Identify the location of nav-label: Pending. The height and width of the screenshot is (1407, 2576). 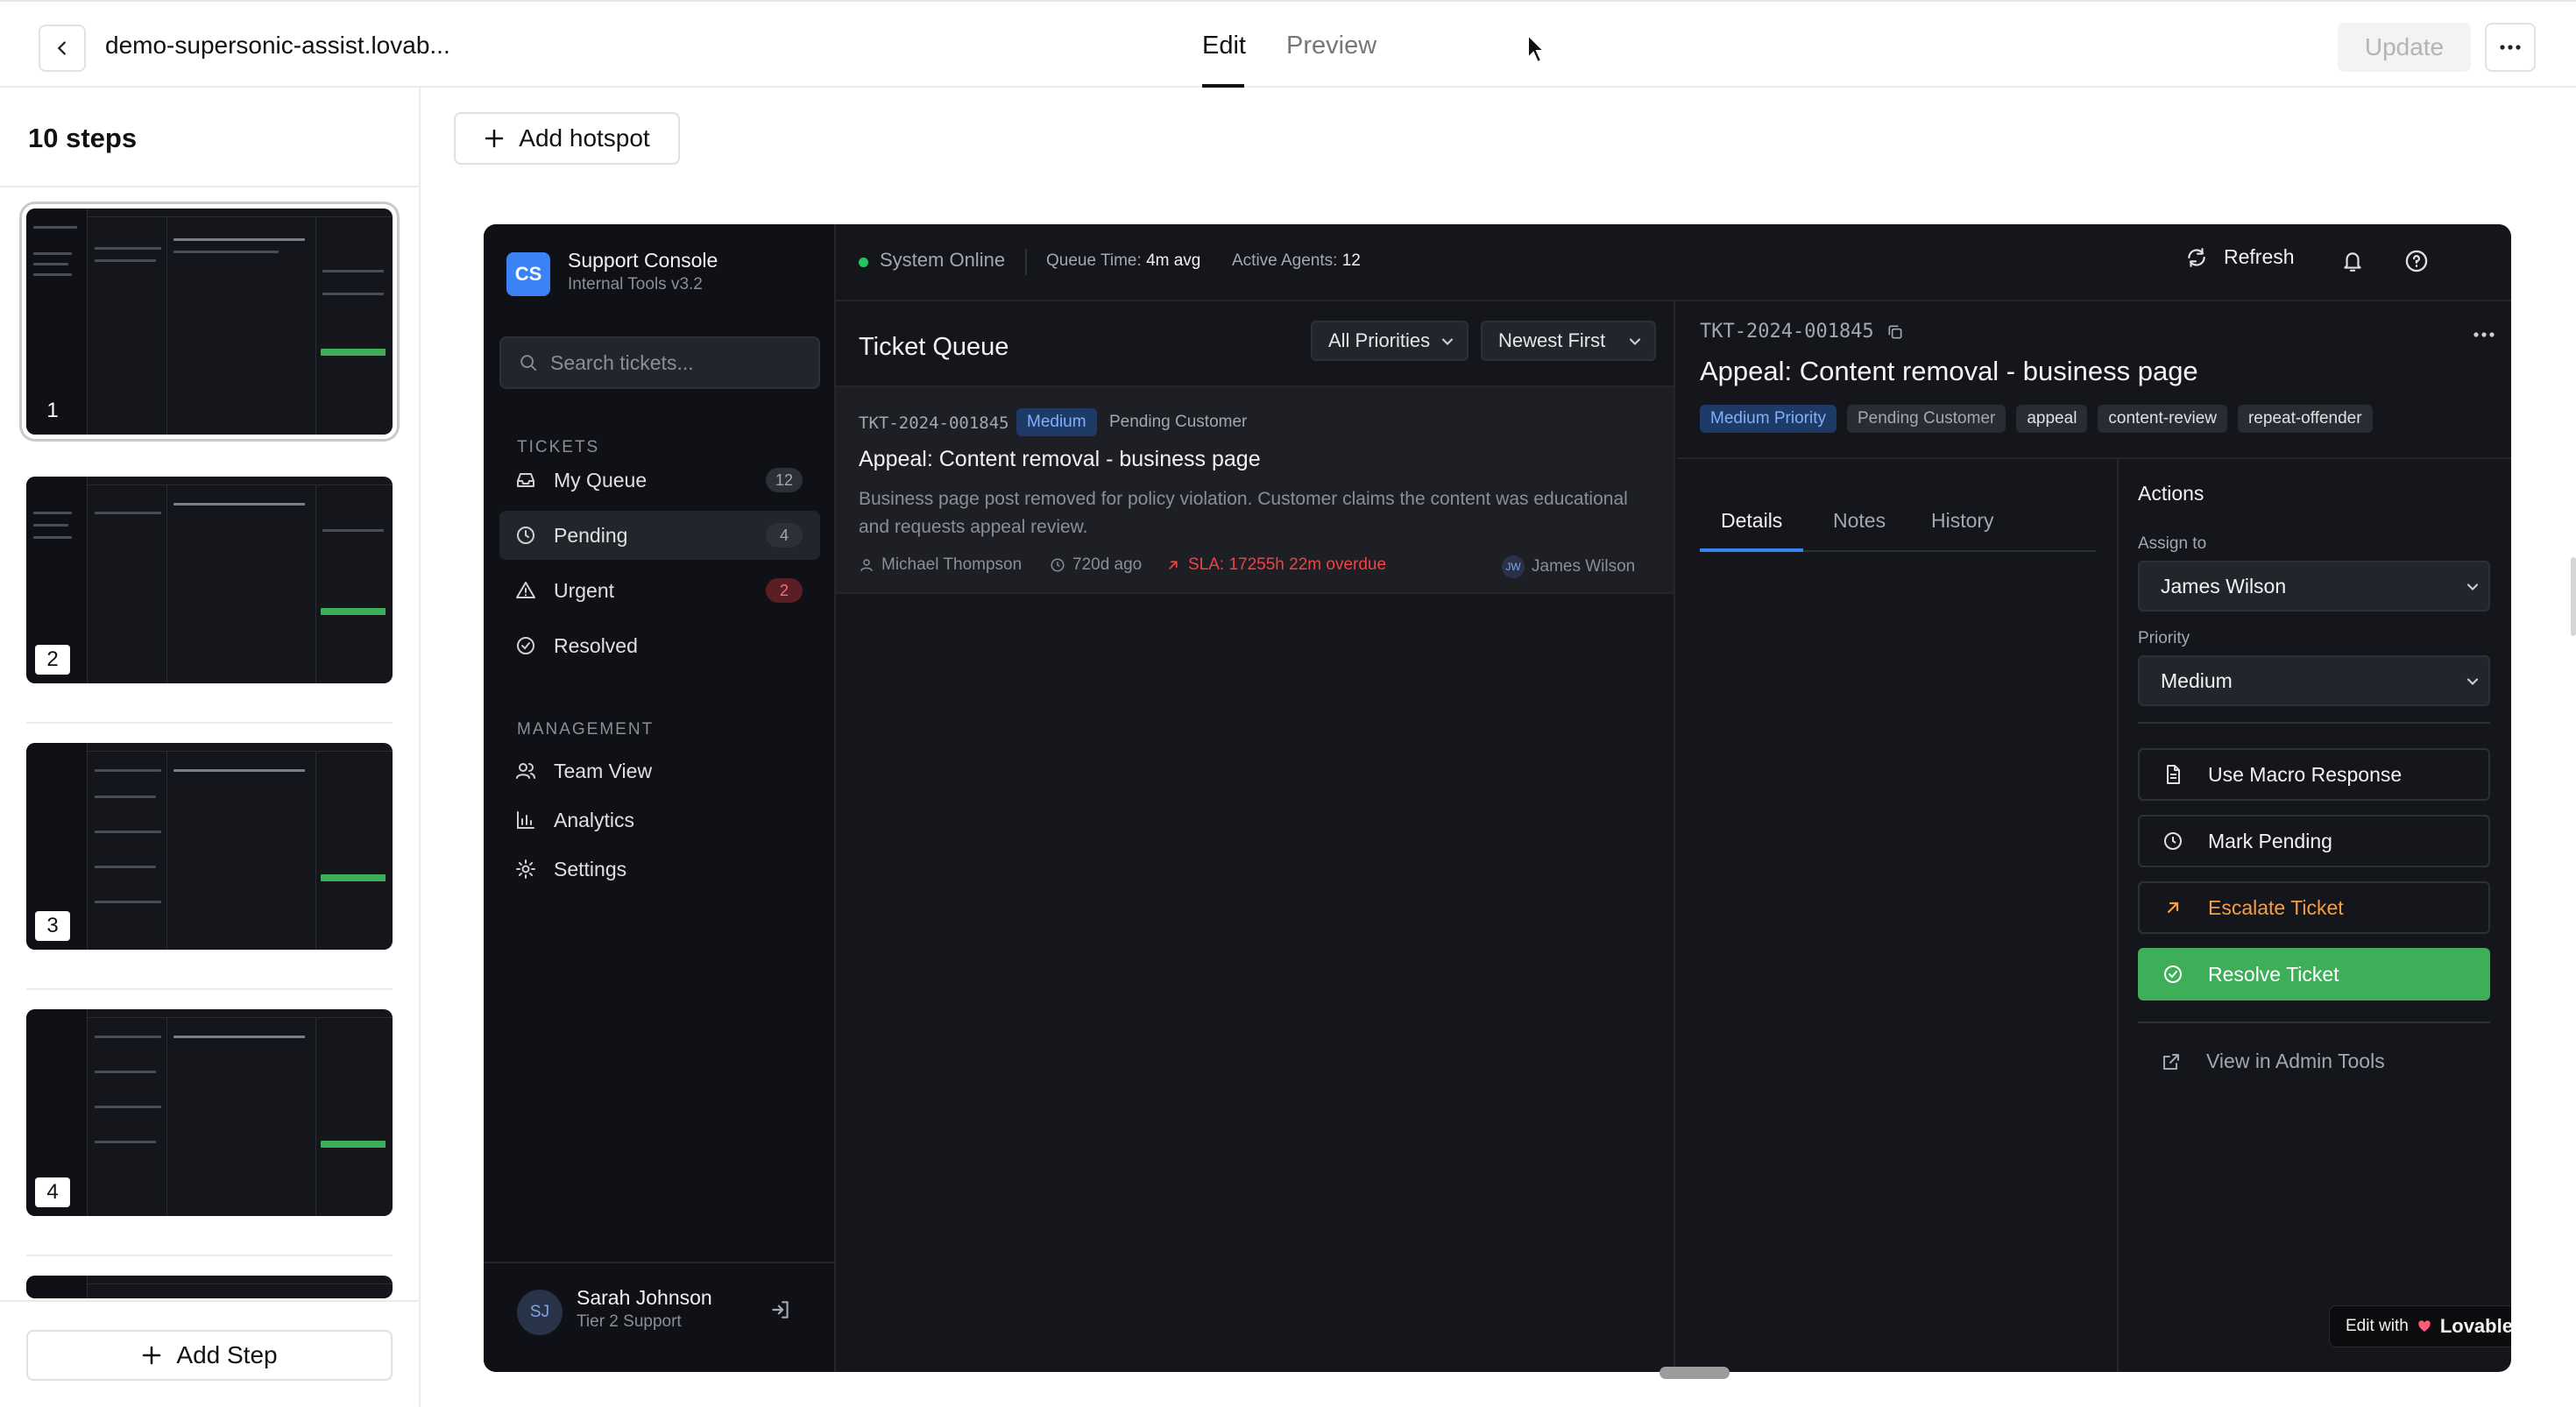
(591, 535).